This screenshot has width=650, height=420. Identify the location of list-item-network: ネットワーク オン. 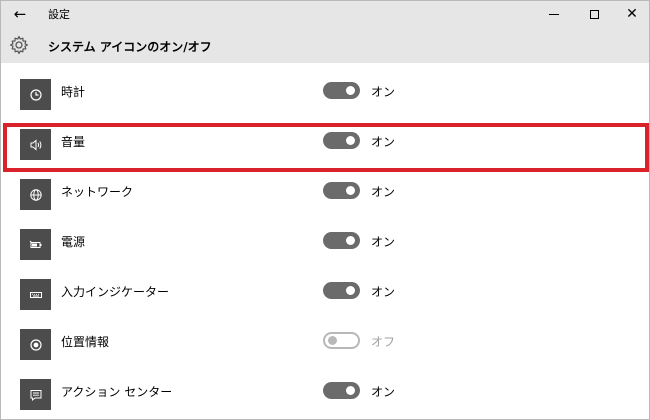
(325, 188).